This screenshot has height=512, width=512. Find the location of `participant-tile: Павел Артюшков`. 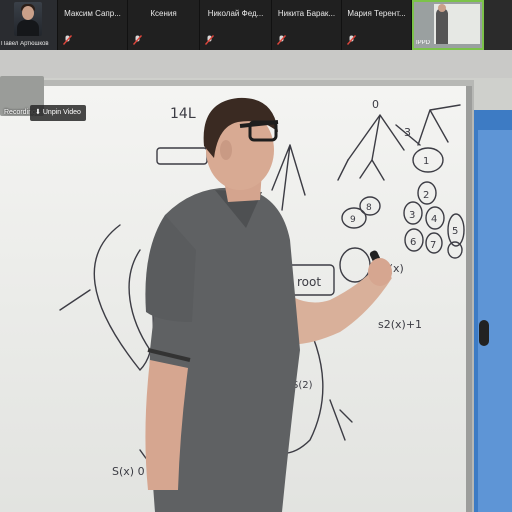

participant-tile: Павел Артюшков is located at coordinates (29, 25).